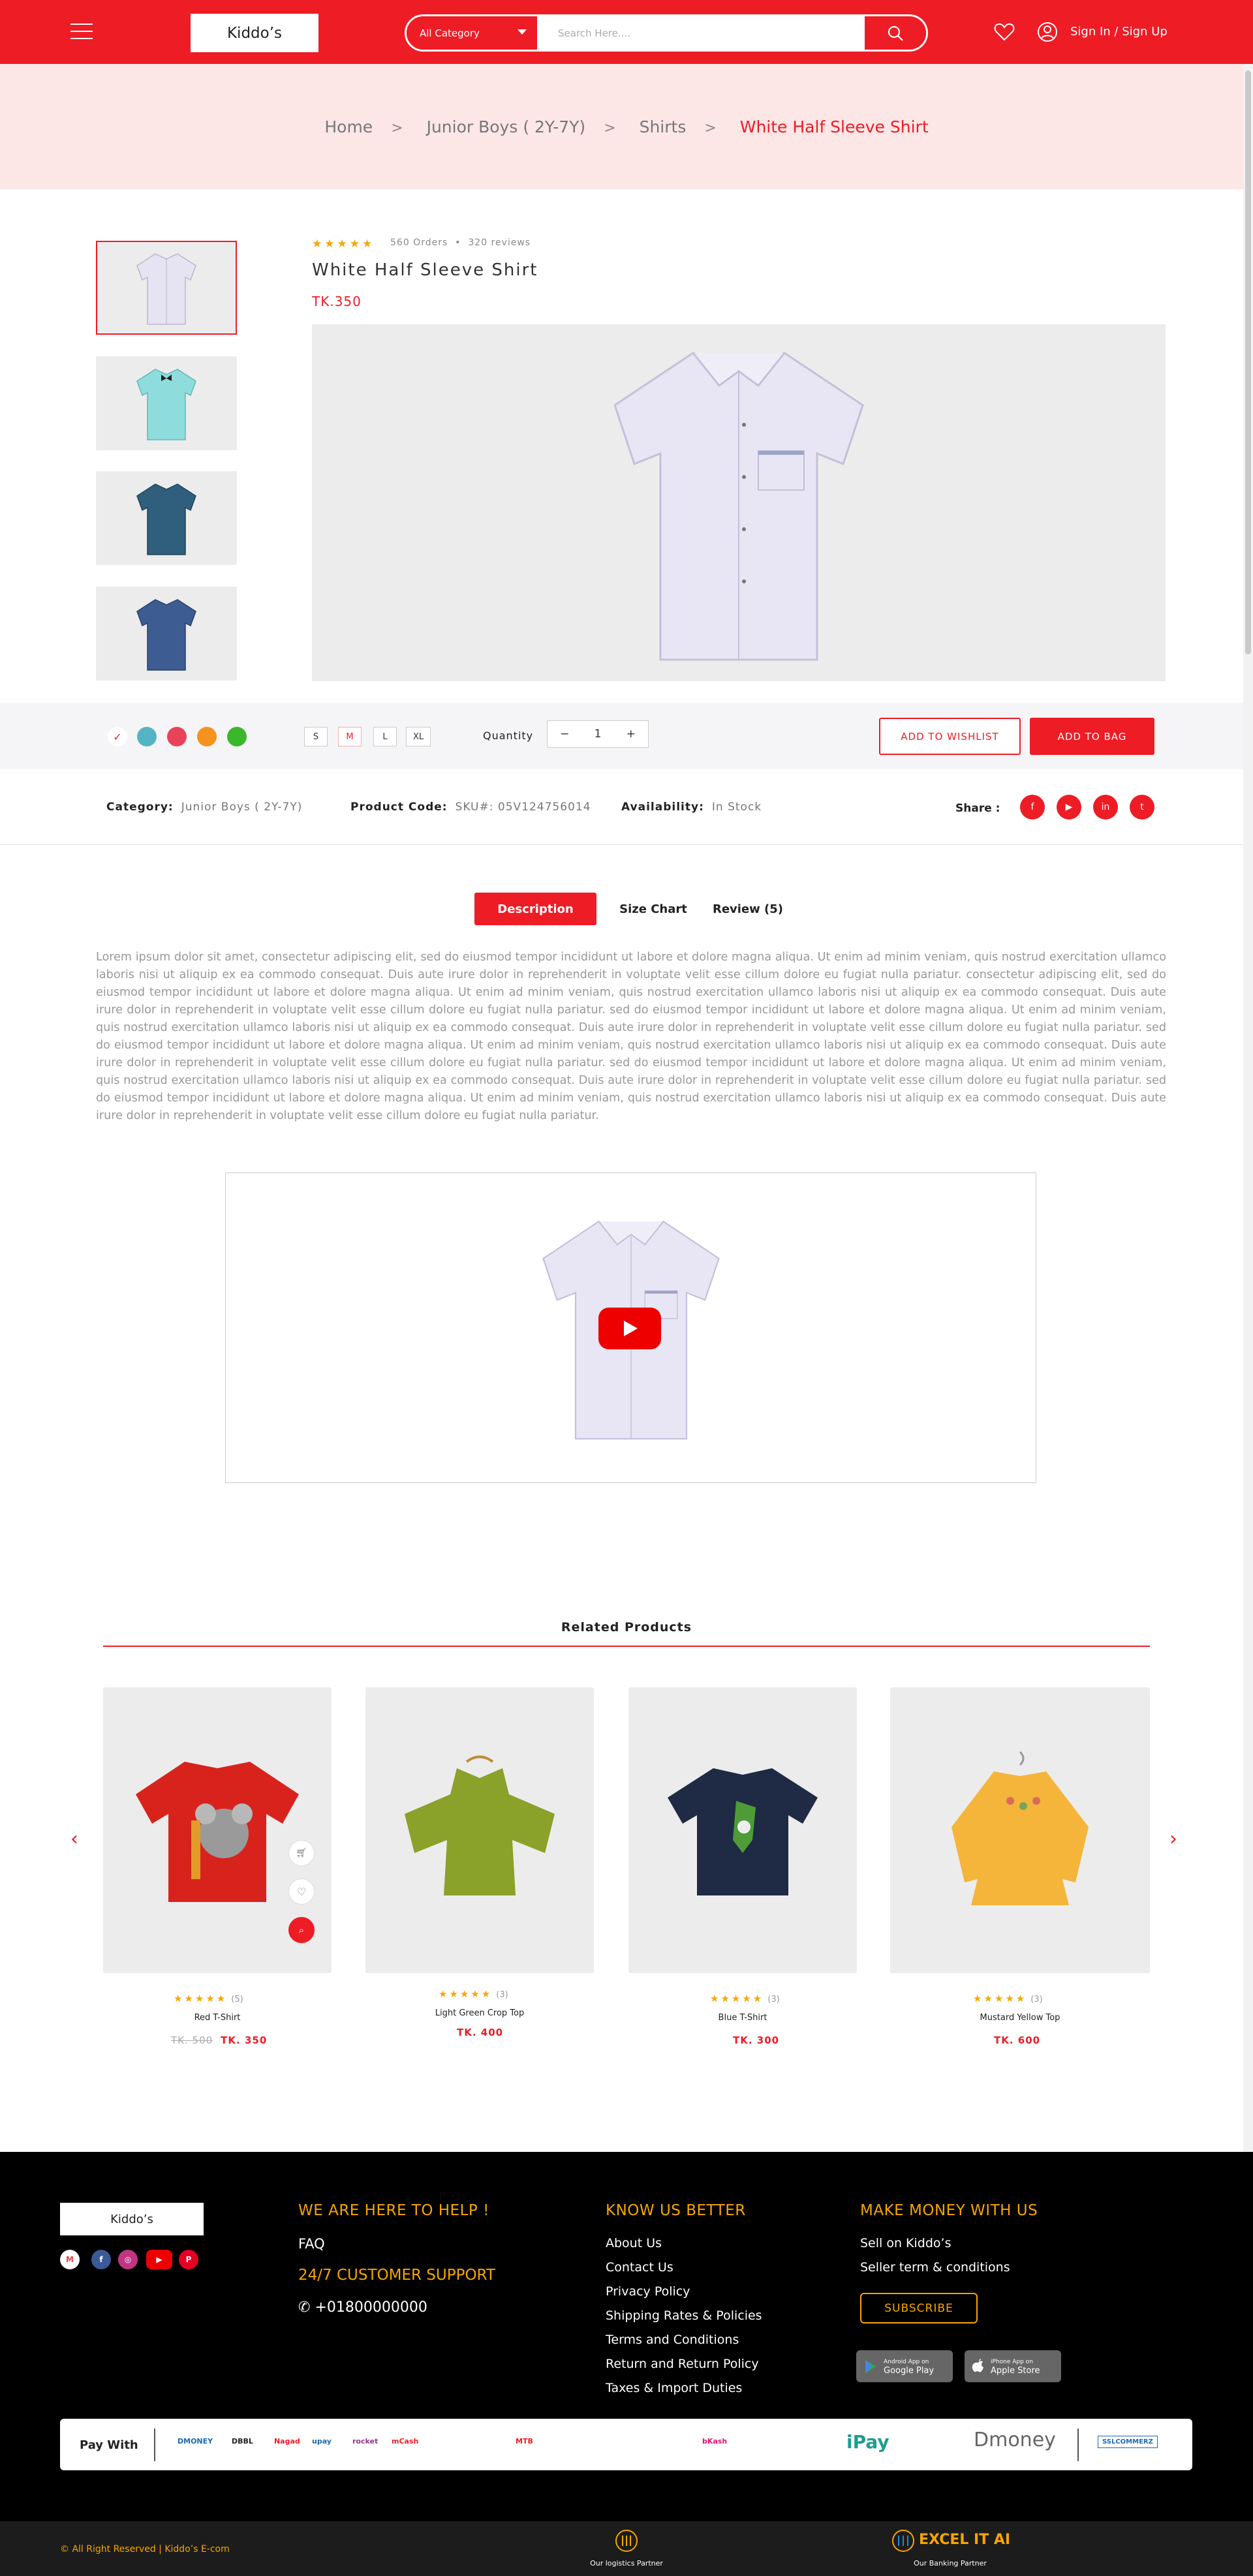 This screenshot has height=2576, width=1253. I want to click on quantity-stepper: − 1 +, so click(598, 734).